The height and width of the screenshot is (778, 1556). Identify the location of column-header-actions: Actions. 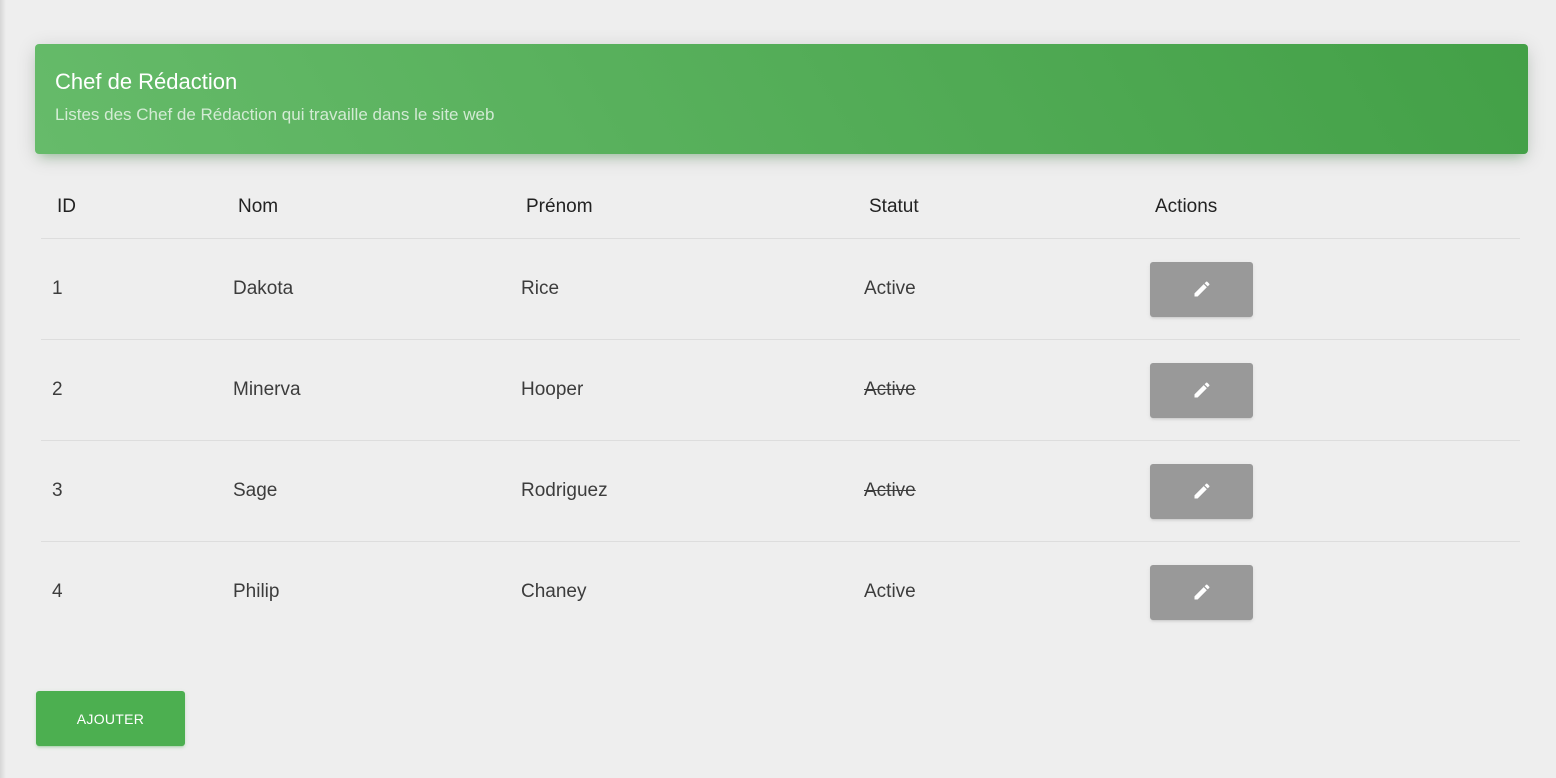
(1335, 207).